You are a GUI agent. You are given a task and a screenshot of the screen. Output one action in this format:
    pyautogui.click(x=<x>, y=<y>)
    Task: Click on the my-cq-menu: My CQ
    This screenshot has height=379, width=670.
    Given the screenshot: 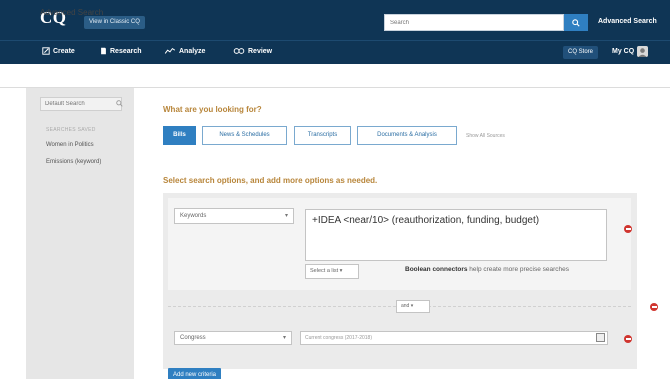 What is the action you would take?
    pyautogui.click(x=630, y=51)
    